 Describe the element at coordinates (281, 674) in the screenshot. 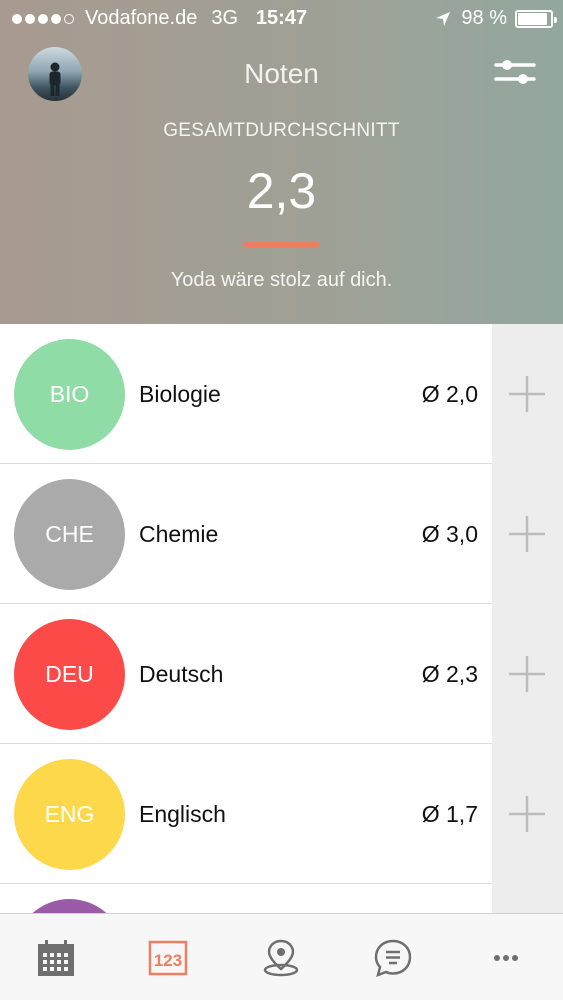

I see `subject-row-german: DEU Deutsch Ø 2,3` at that location.